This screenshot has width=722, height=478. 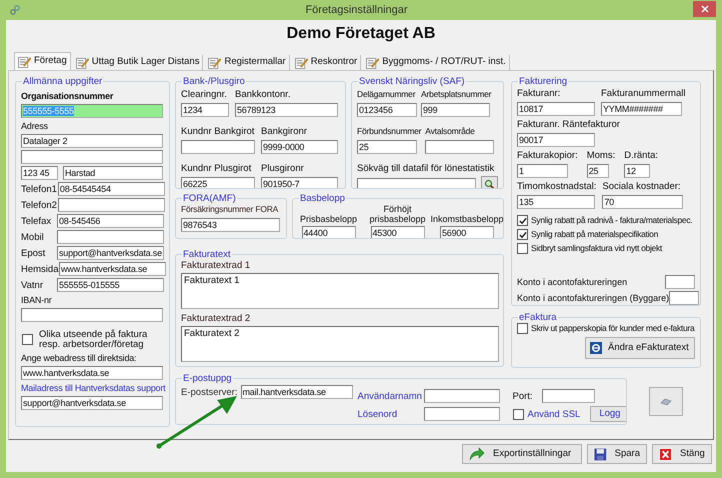 What do you see at coordinates (489, 182) in the screenshot?
I see `search-button` at bounding box center [489, 182].